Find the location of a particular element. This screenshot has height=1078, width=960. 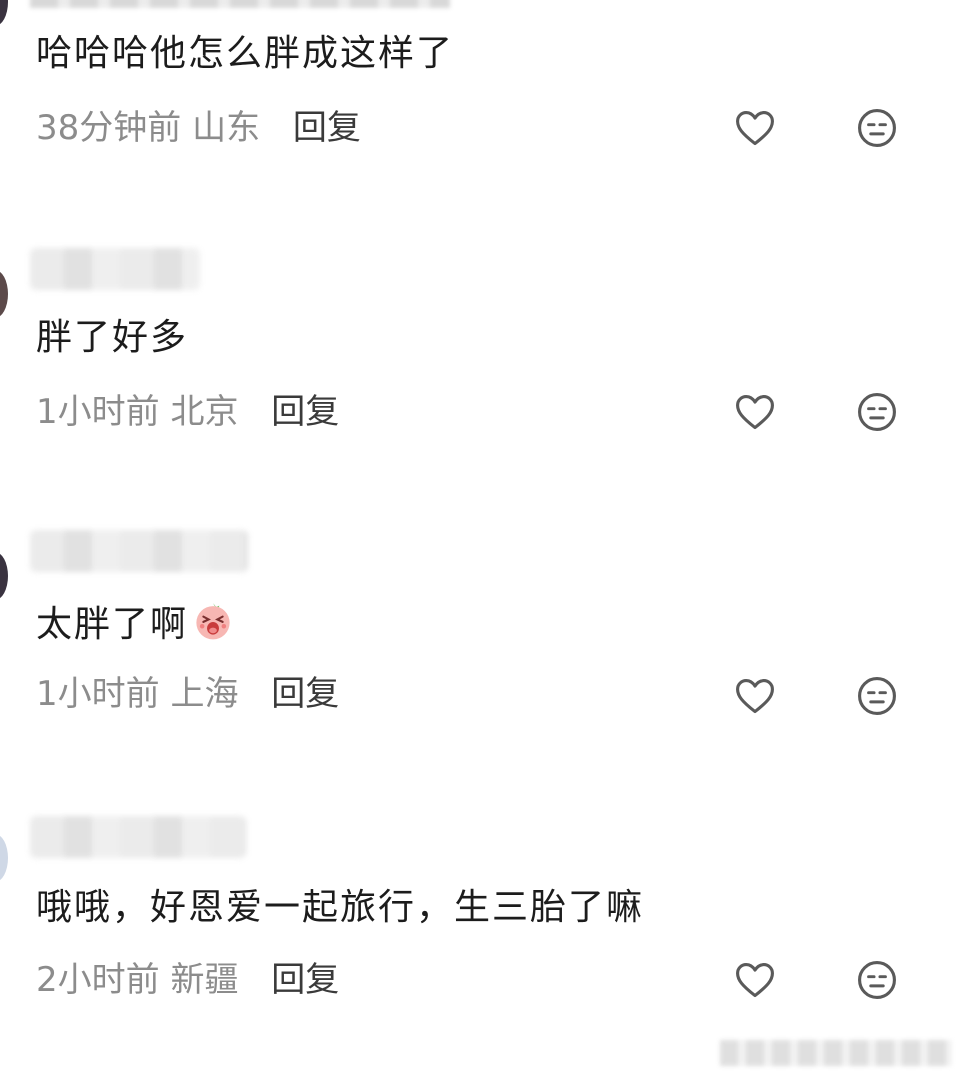

comment-location: 山东 is located at coordinates (226, 128).